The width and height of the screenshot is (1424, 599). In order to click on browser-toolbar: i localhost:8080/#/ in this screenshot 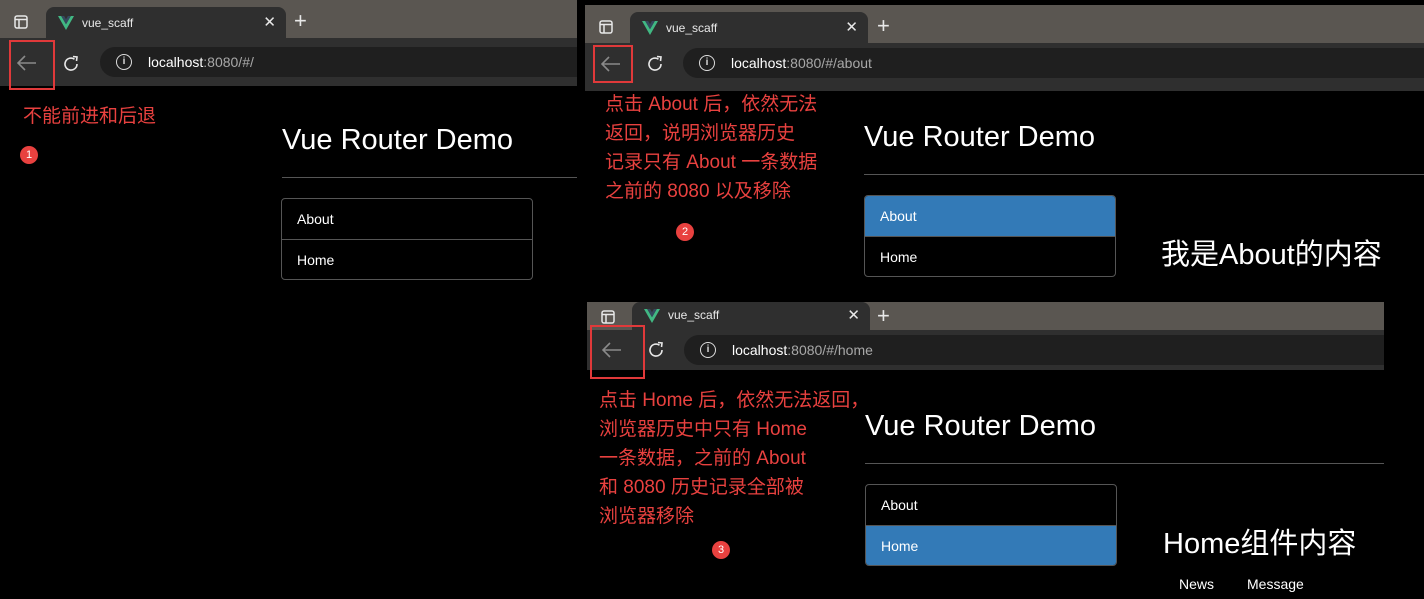, I will do `click(288, 62)`.